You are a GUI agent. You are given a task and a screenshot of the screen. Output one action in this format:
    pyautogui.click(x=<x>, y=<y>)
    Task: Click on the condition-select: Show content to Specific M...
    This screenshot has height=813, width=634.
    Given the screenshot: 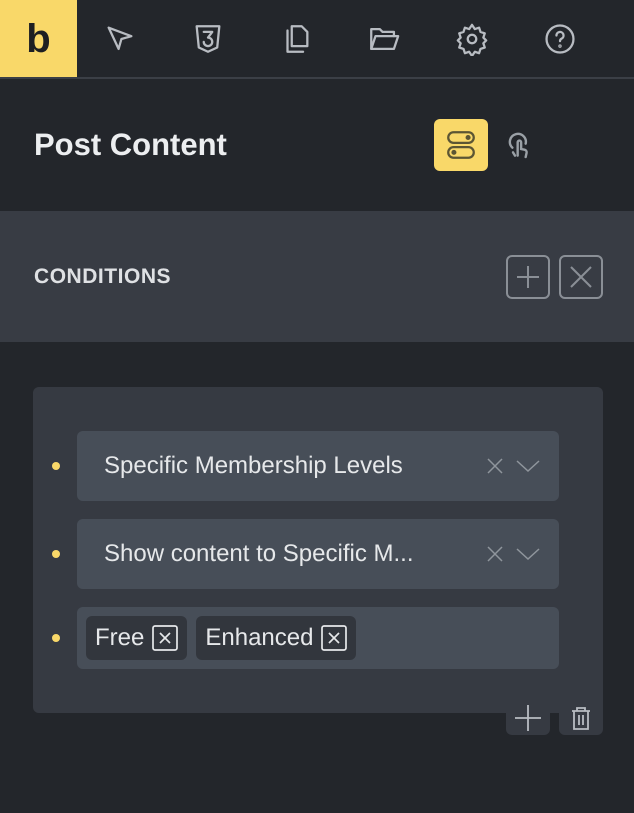 What is the action you would take?
    pyautogui.click(x=318, y=554)
    